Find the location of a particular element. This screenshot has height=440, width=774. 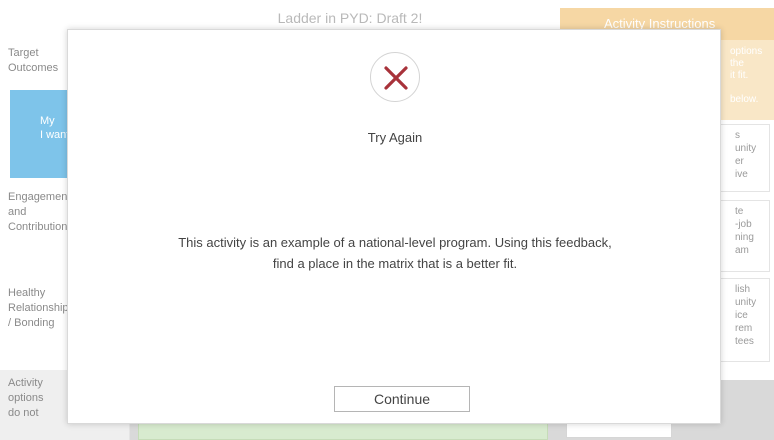

modal-title: Try Again is located at coordinates (395, 137).